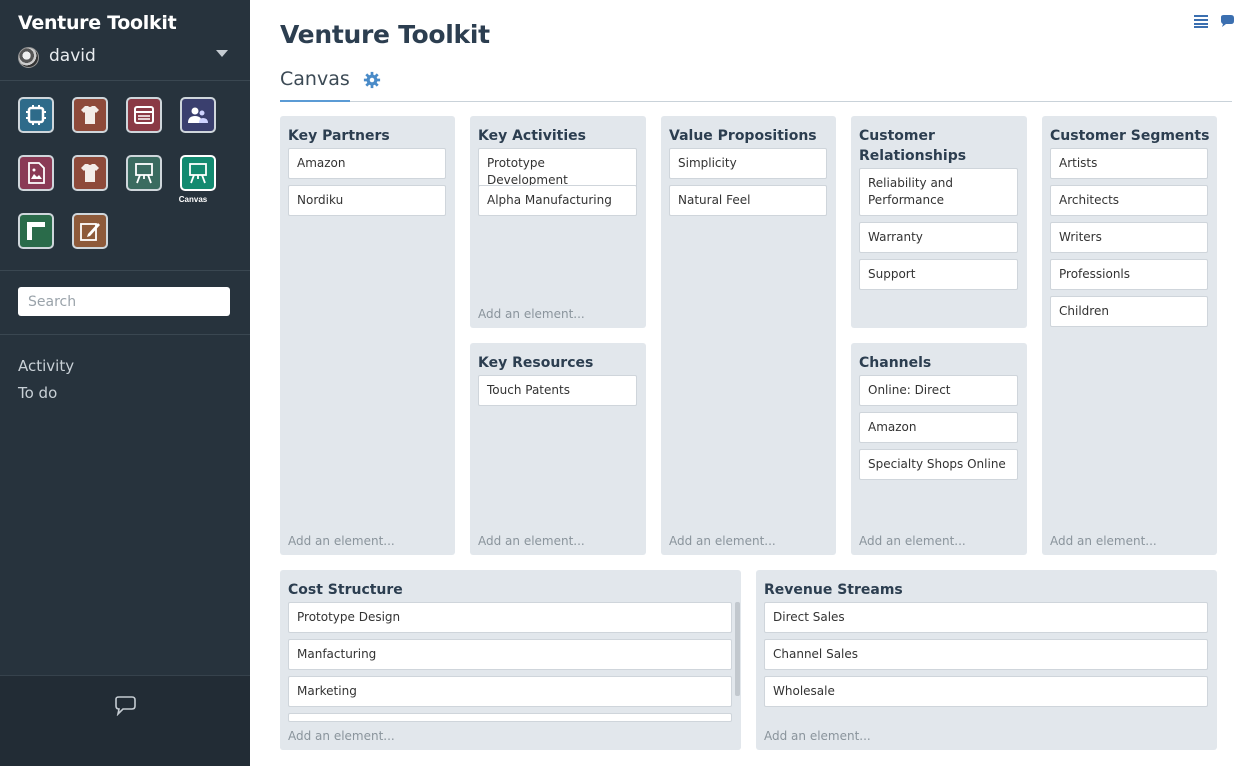 This screenshot has width=1245, height=766. What do you see at coordinates (911, 183) in the screenshot?
I see `list-item-line: Reliability and` at bounding box center [911, 183].